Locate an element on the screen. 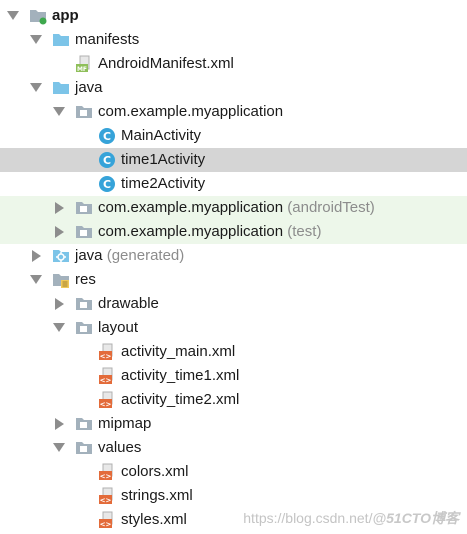 This screenshot has width=467, height=534. tree-item-label: com.example.myapplication (androidTest) is located at coordinates (236, 208).